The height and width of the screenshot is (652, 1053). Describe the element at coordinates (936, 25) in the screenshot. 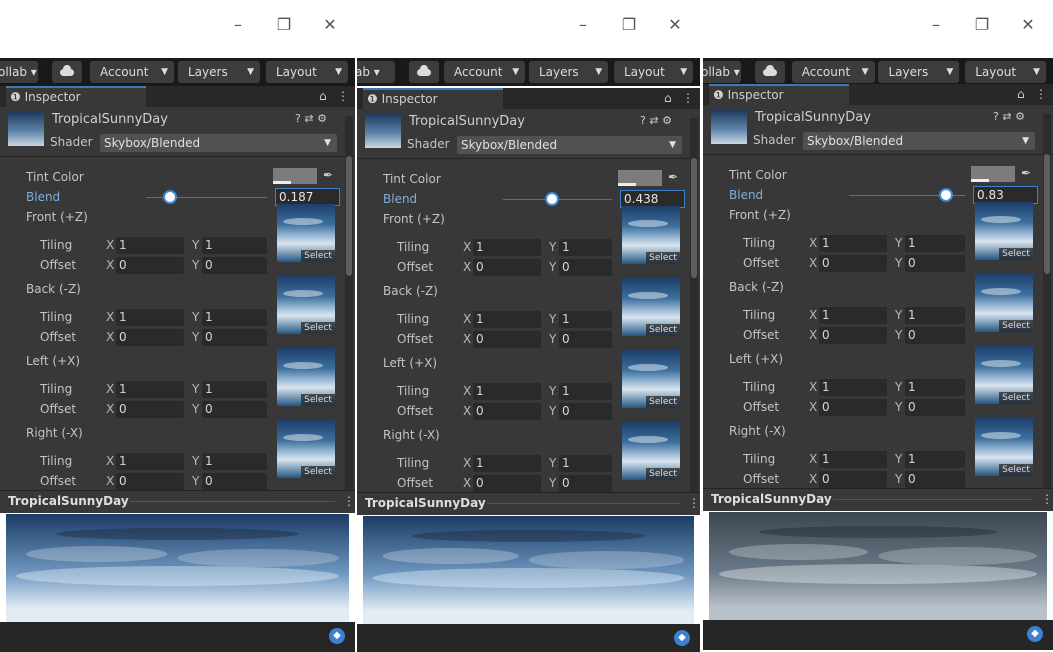

I see `minimize-button: –` at that location.